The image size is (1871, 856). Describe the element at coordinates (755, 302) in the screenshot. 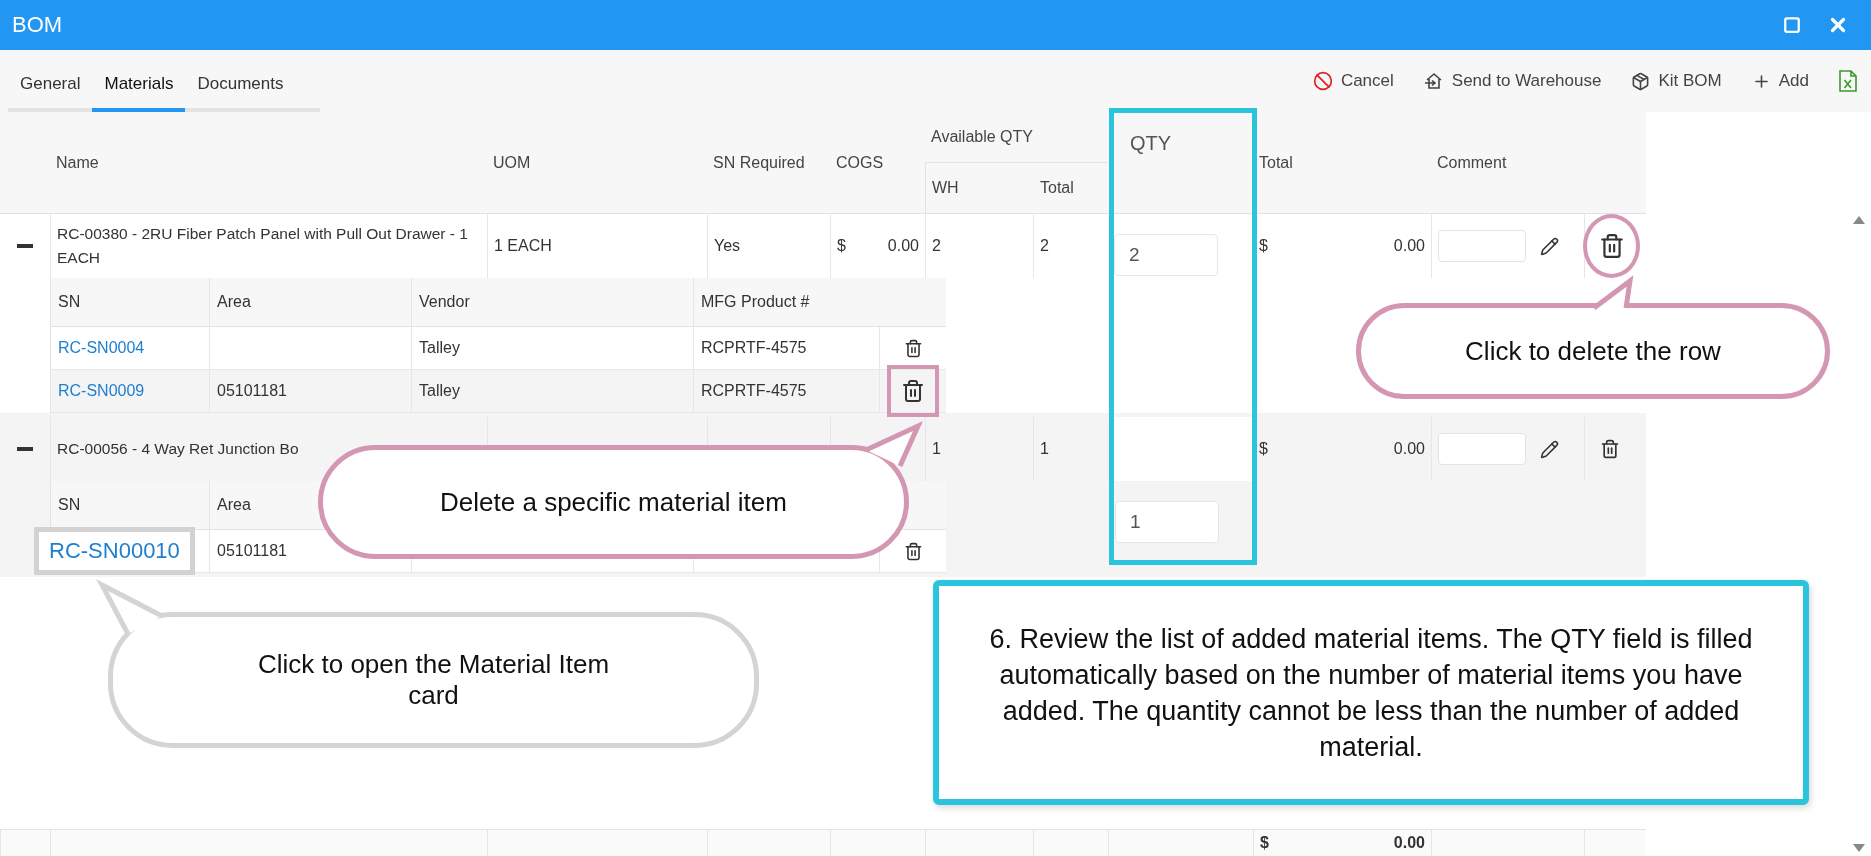

I see `detail-column-header: MFG Product #` at that location.